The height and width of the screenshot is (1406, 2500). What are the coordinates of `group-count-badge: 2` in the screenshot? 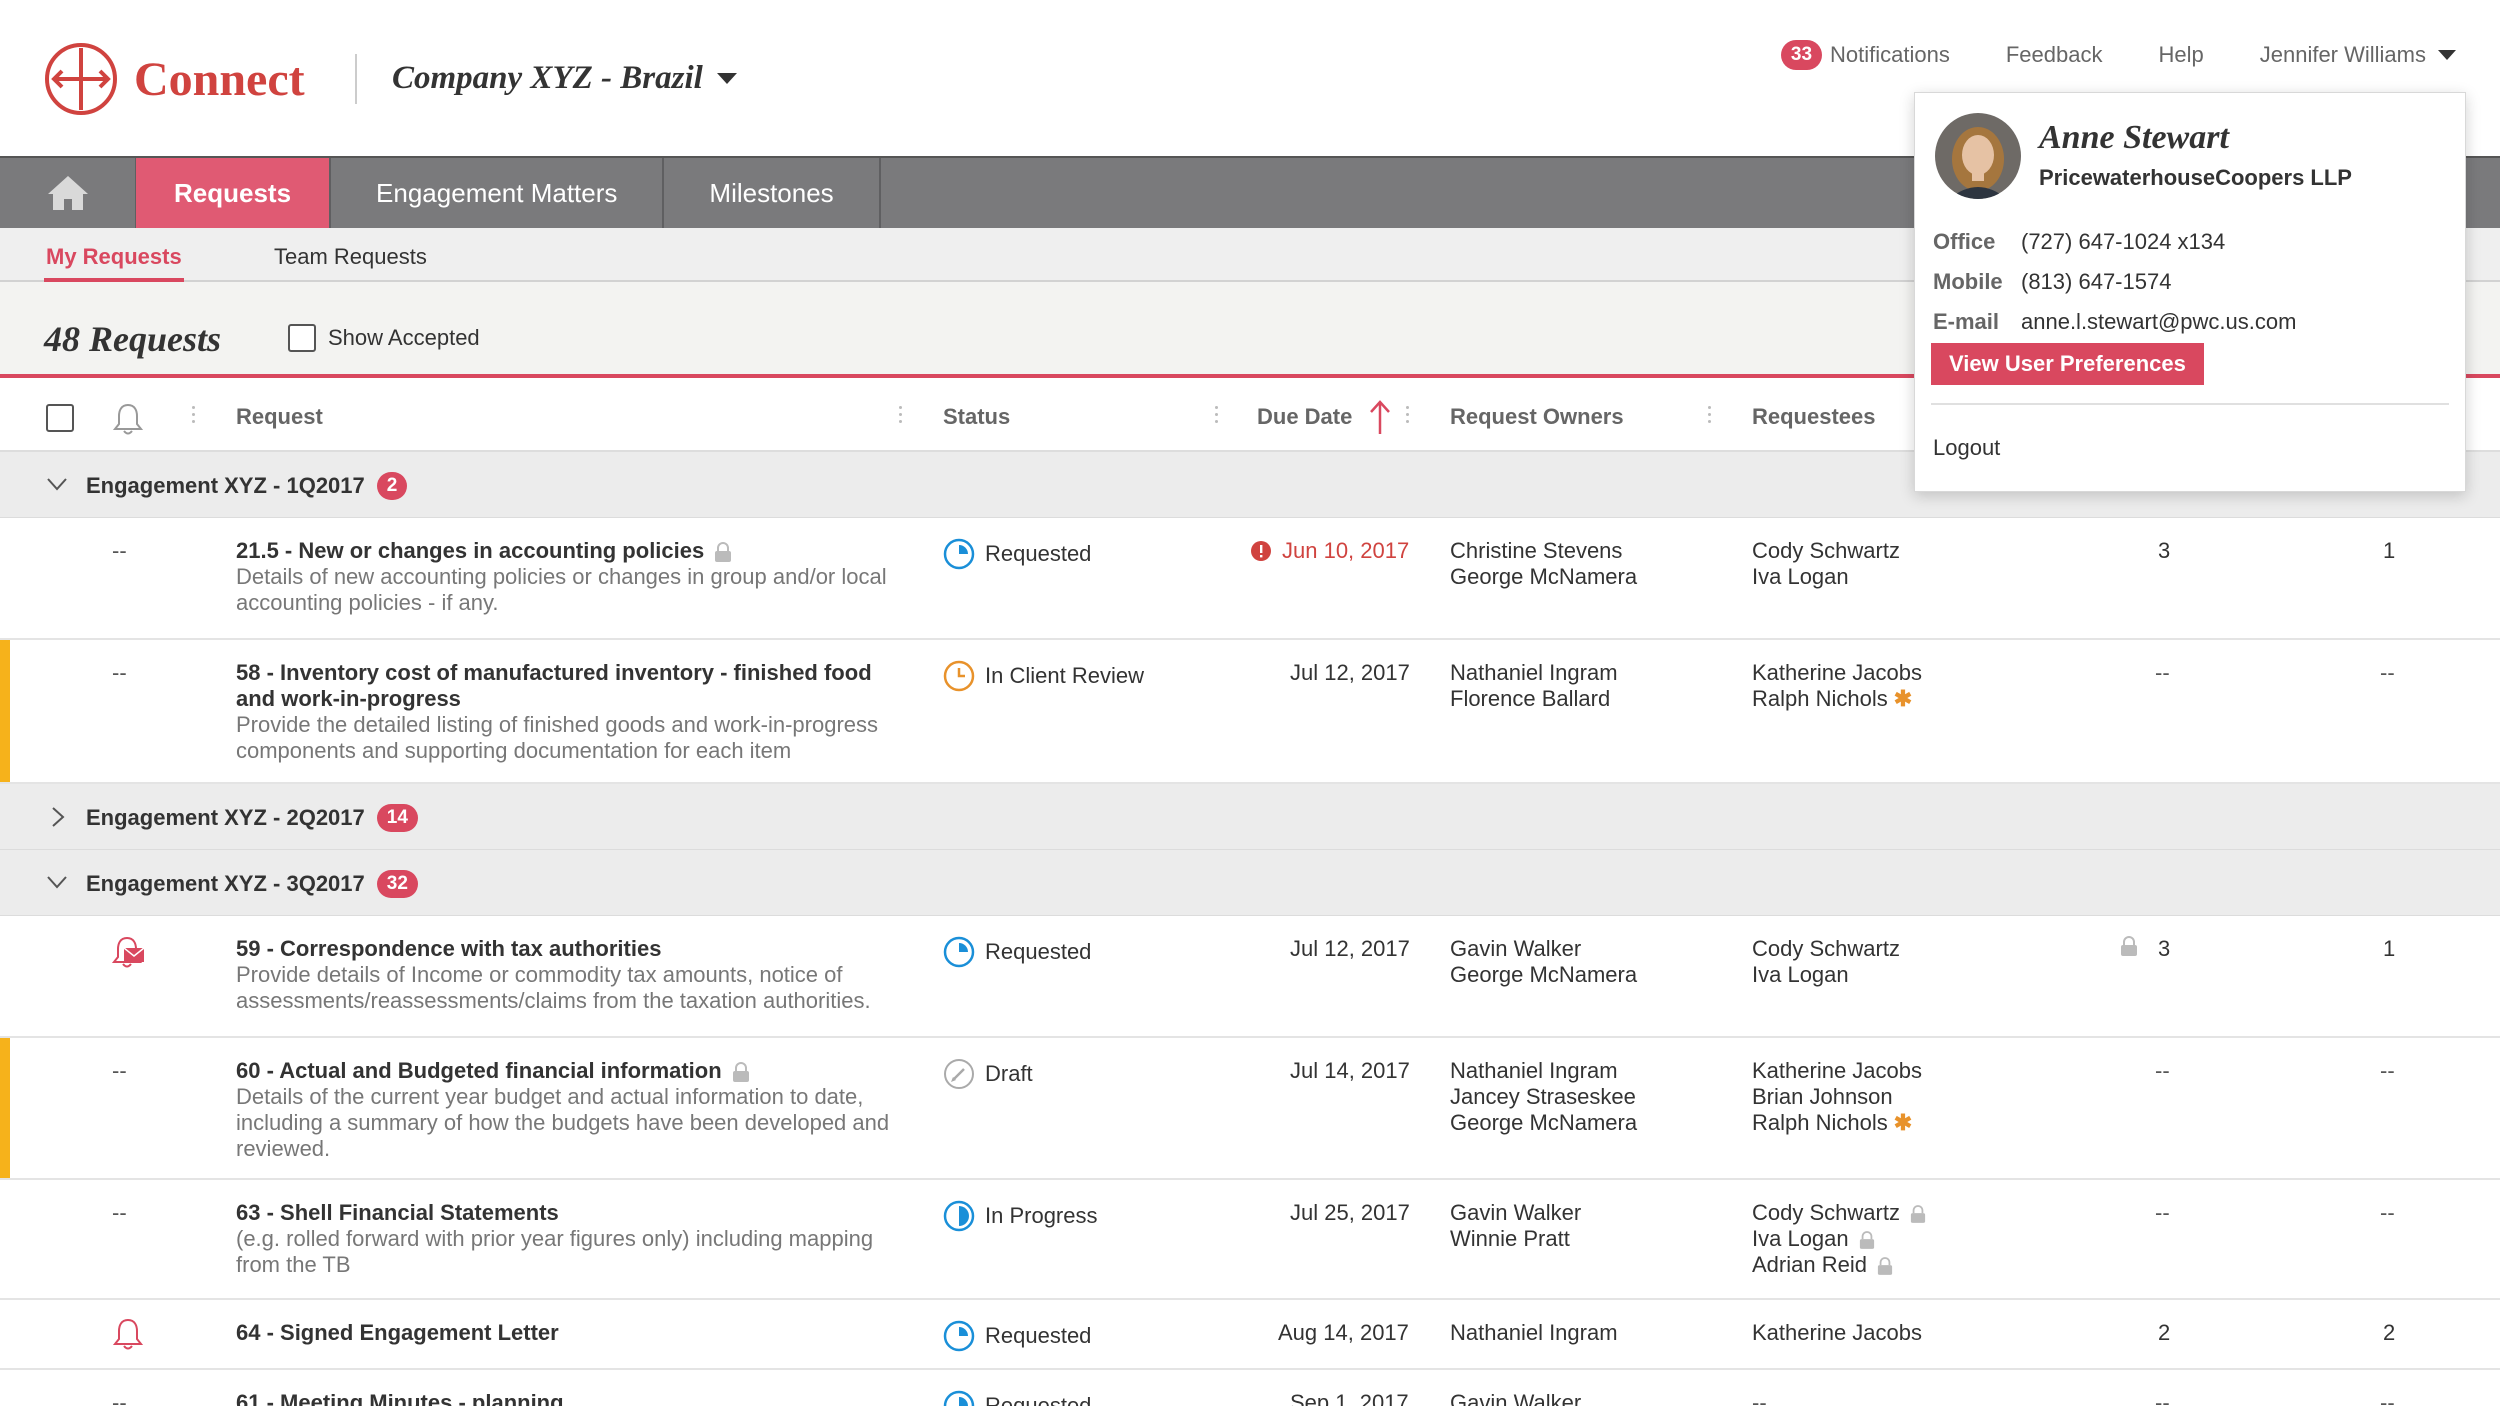 It's located at (392, 486).